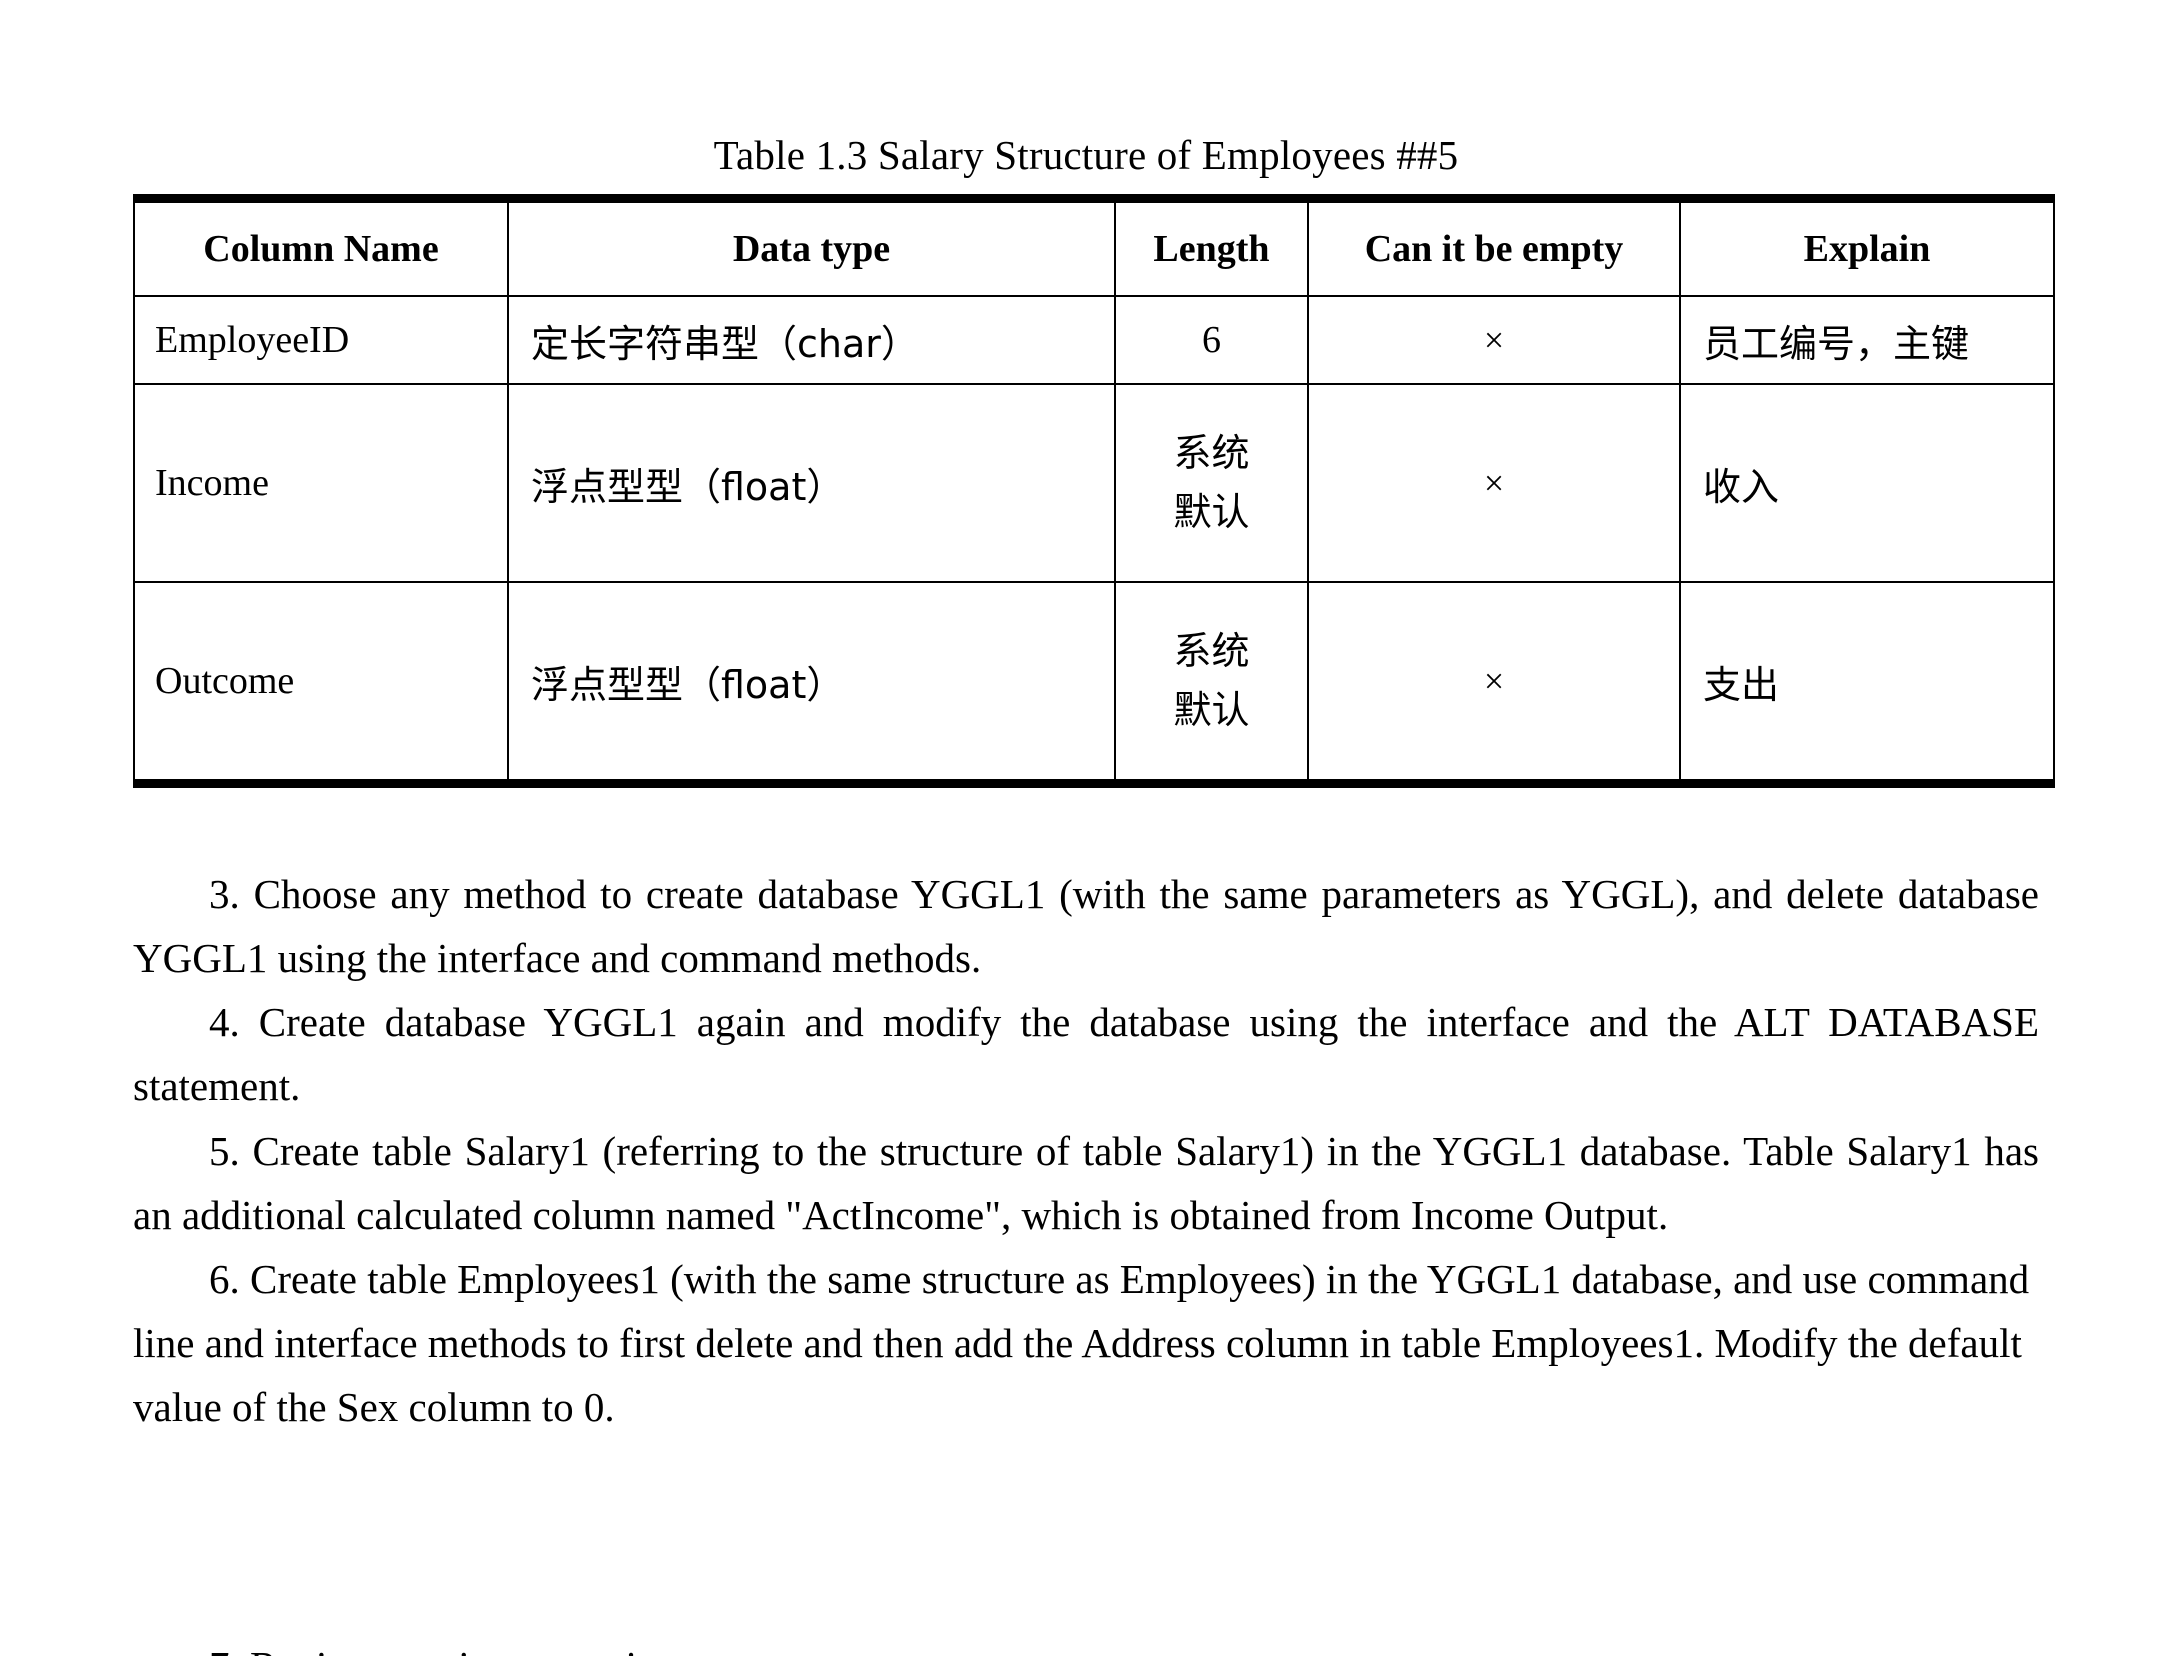 The image size is (2172, 1656). Describe the element at coordinates (1867, 684) in the screenshot. I see `cell-explain: 支出` at that location.